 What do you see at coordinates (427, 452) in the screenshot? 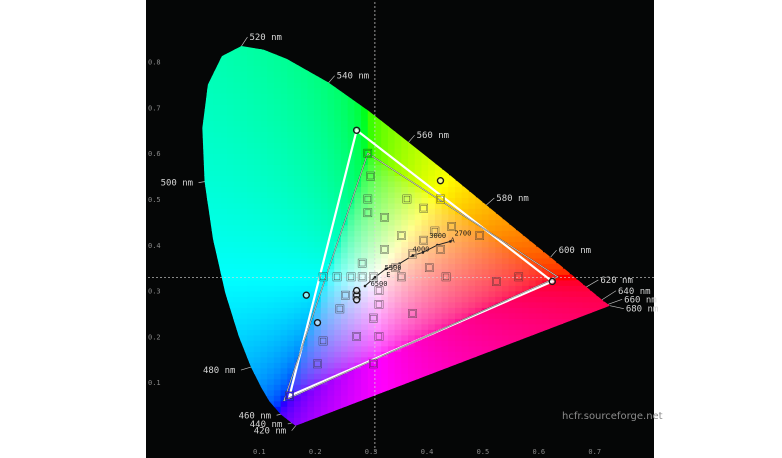
I see `x-tick-label: 0.4` at bounding box center [427, 452].